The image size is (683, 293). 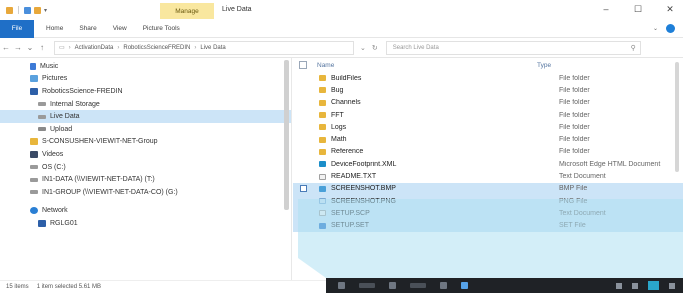 I want to click on search-icon: ⚲, so click(x=633, y=48).